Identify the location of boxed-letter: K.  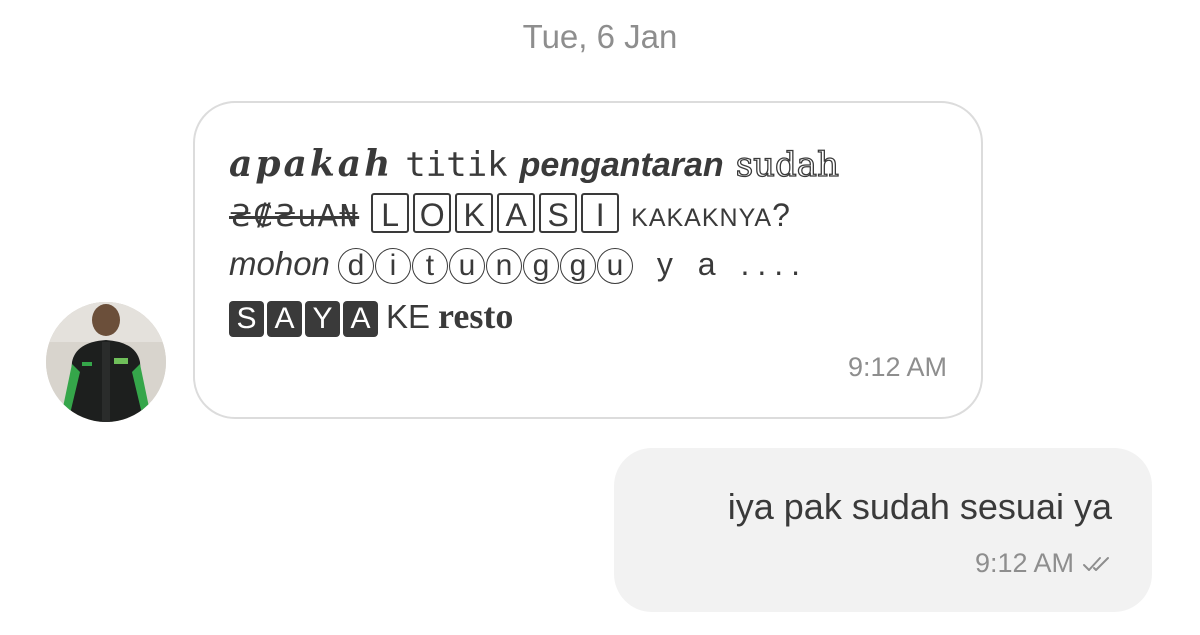
(474, 213).